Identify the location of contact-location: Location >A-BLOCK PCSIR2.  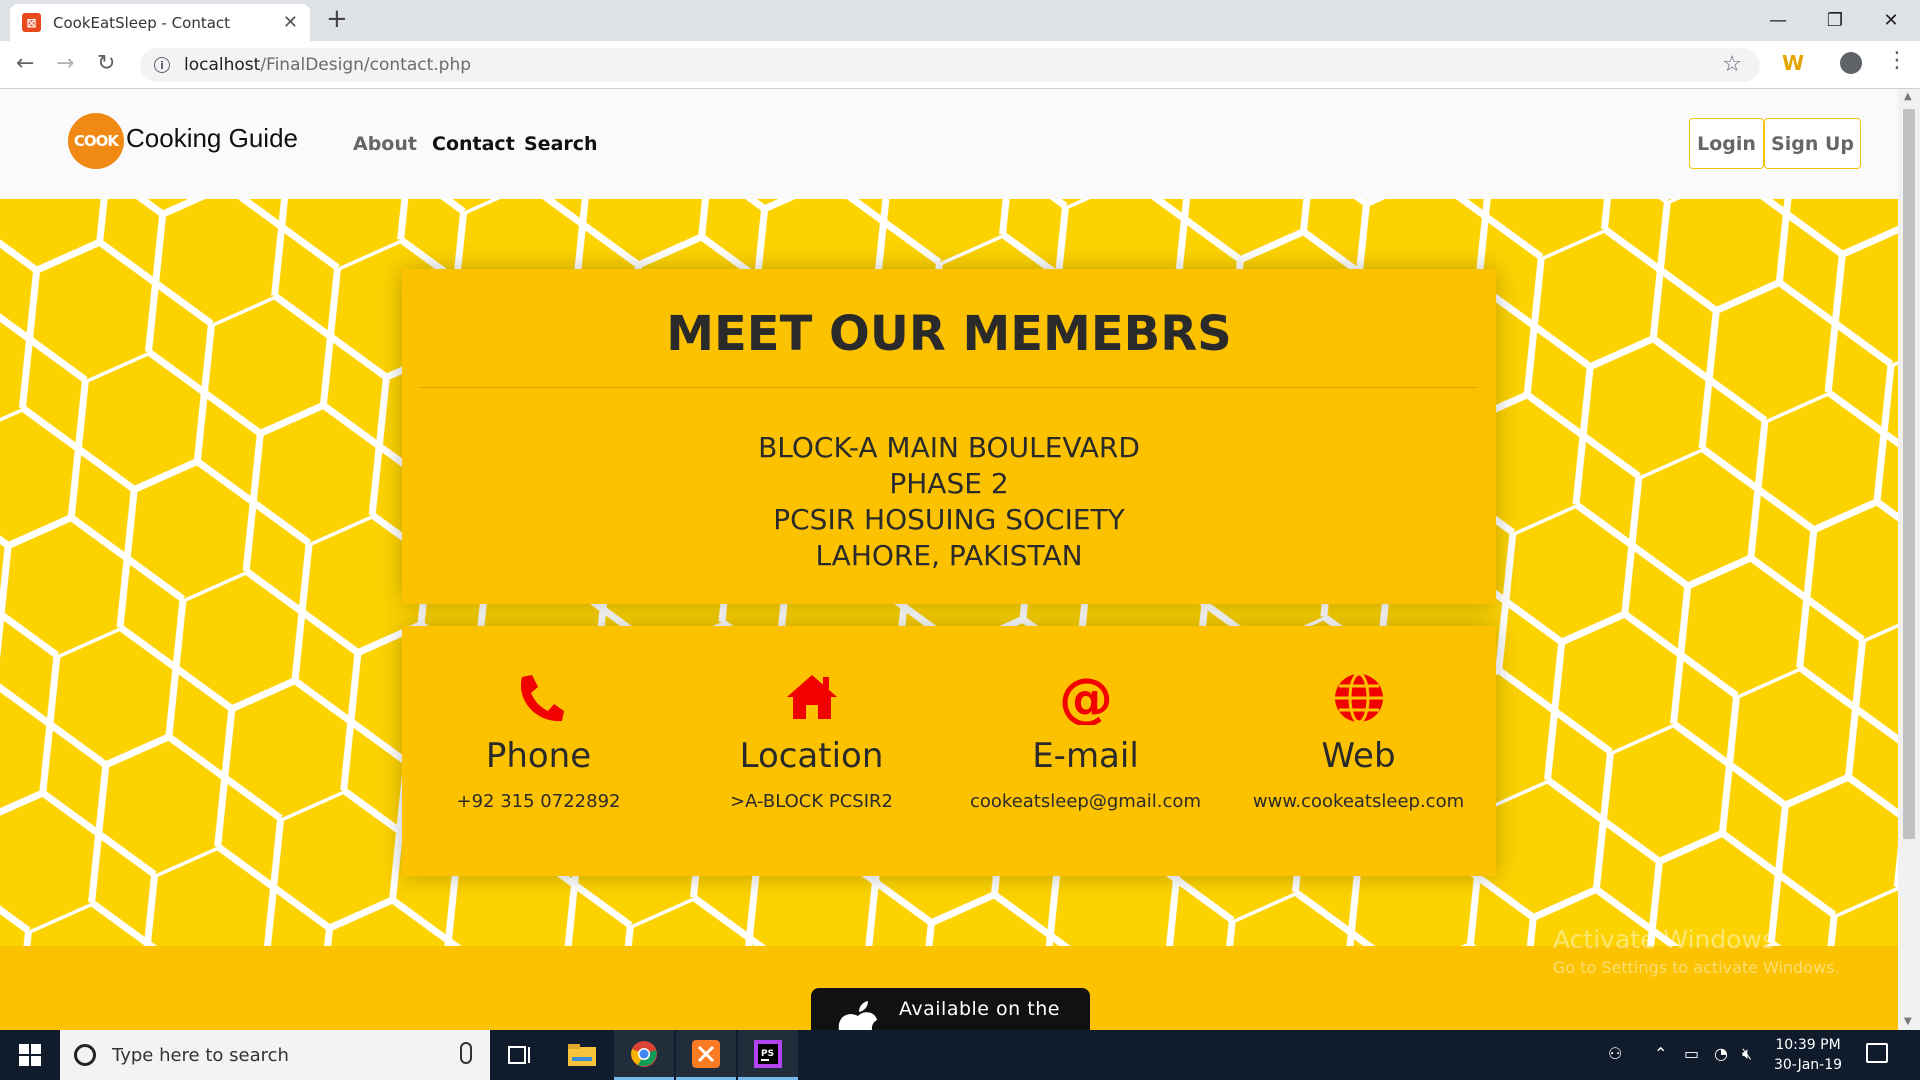
(811, 751).